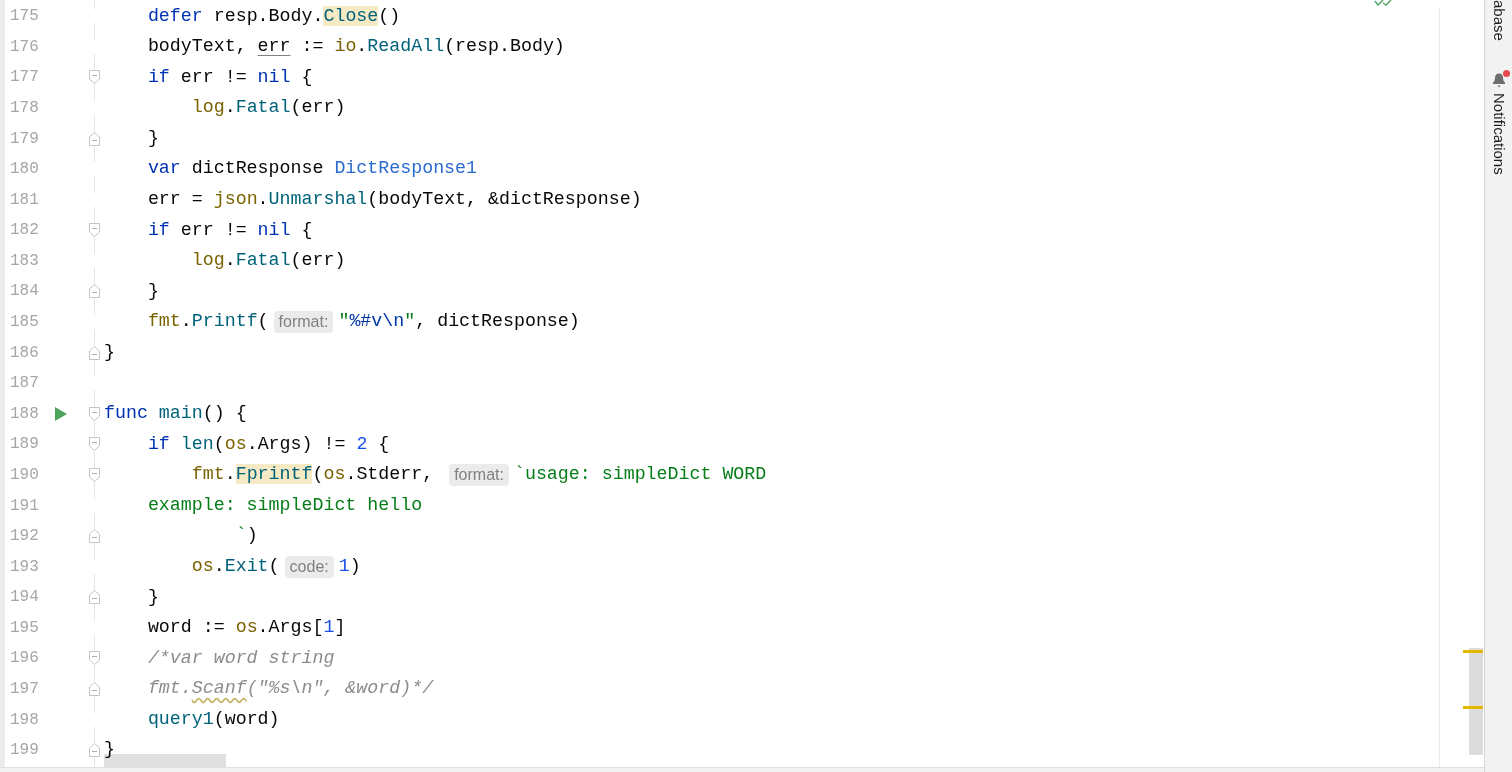  Describe the element at coordinates (24, 384) in the screenshot. I see `line-number: 187` at that location.